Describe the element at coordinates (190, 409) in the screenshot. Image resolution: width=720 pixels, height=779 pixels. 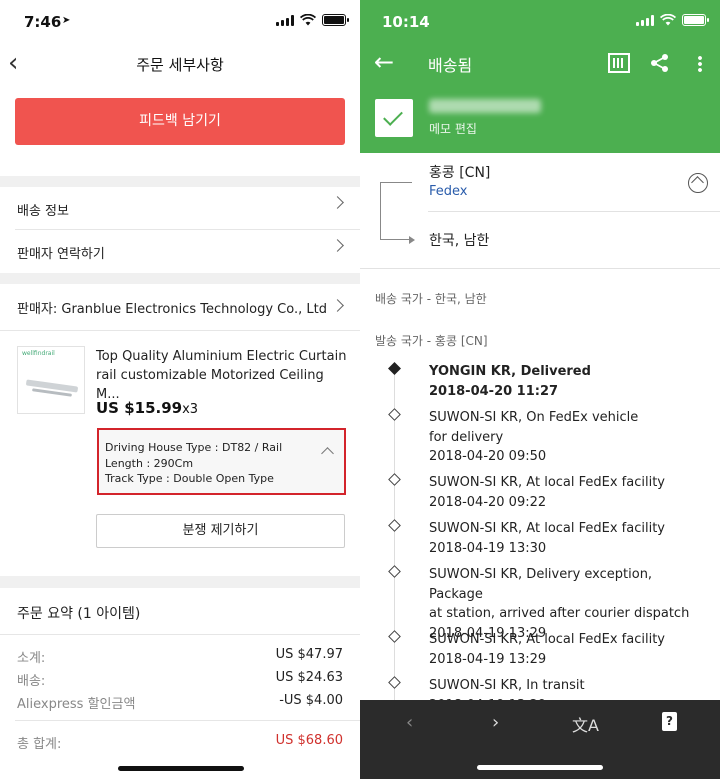
I see `quantity: x3` at that location.